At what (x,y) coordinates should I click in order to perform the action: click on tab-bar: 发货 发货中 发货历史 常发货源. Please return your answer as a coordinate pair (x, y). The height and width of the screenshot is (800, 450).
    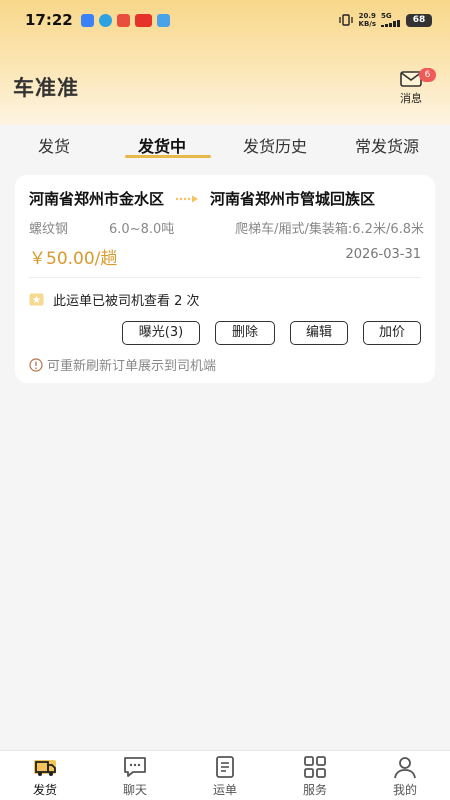
    Looking at the image, I should click on (225, 147).